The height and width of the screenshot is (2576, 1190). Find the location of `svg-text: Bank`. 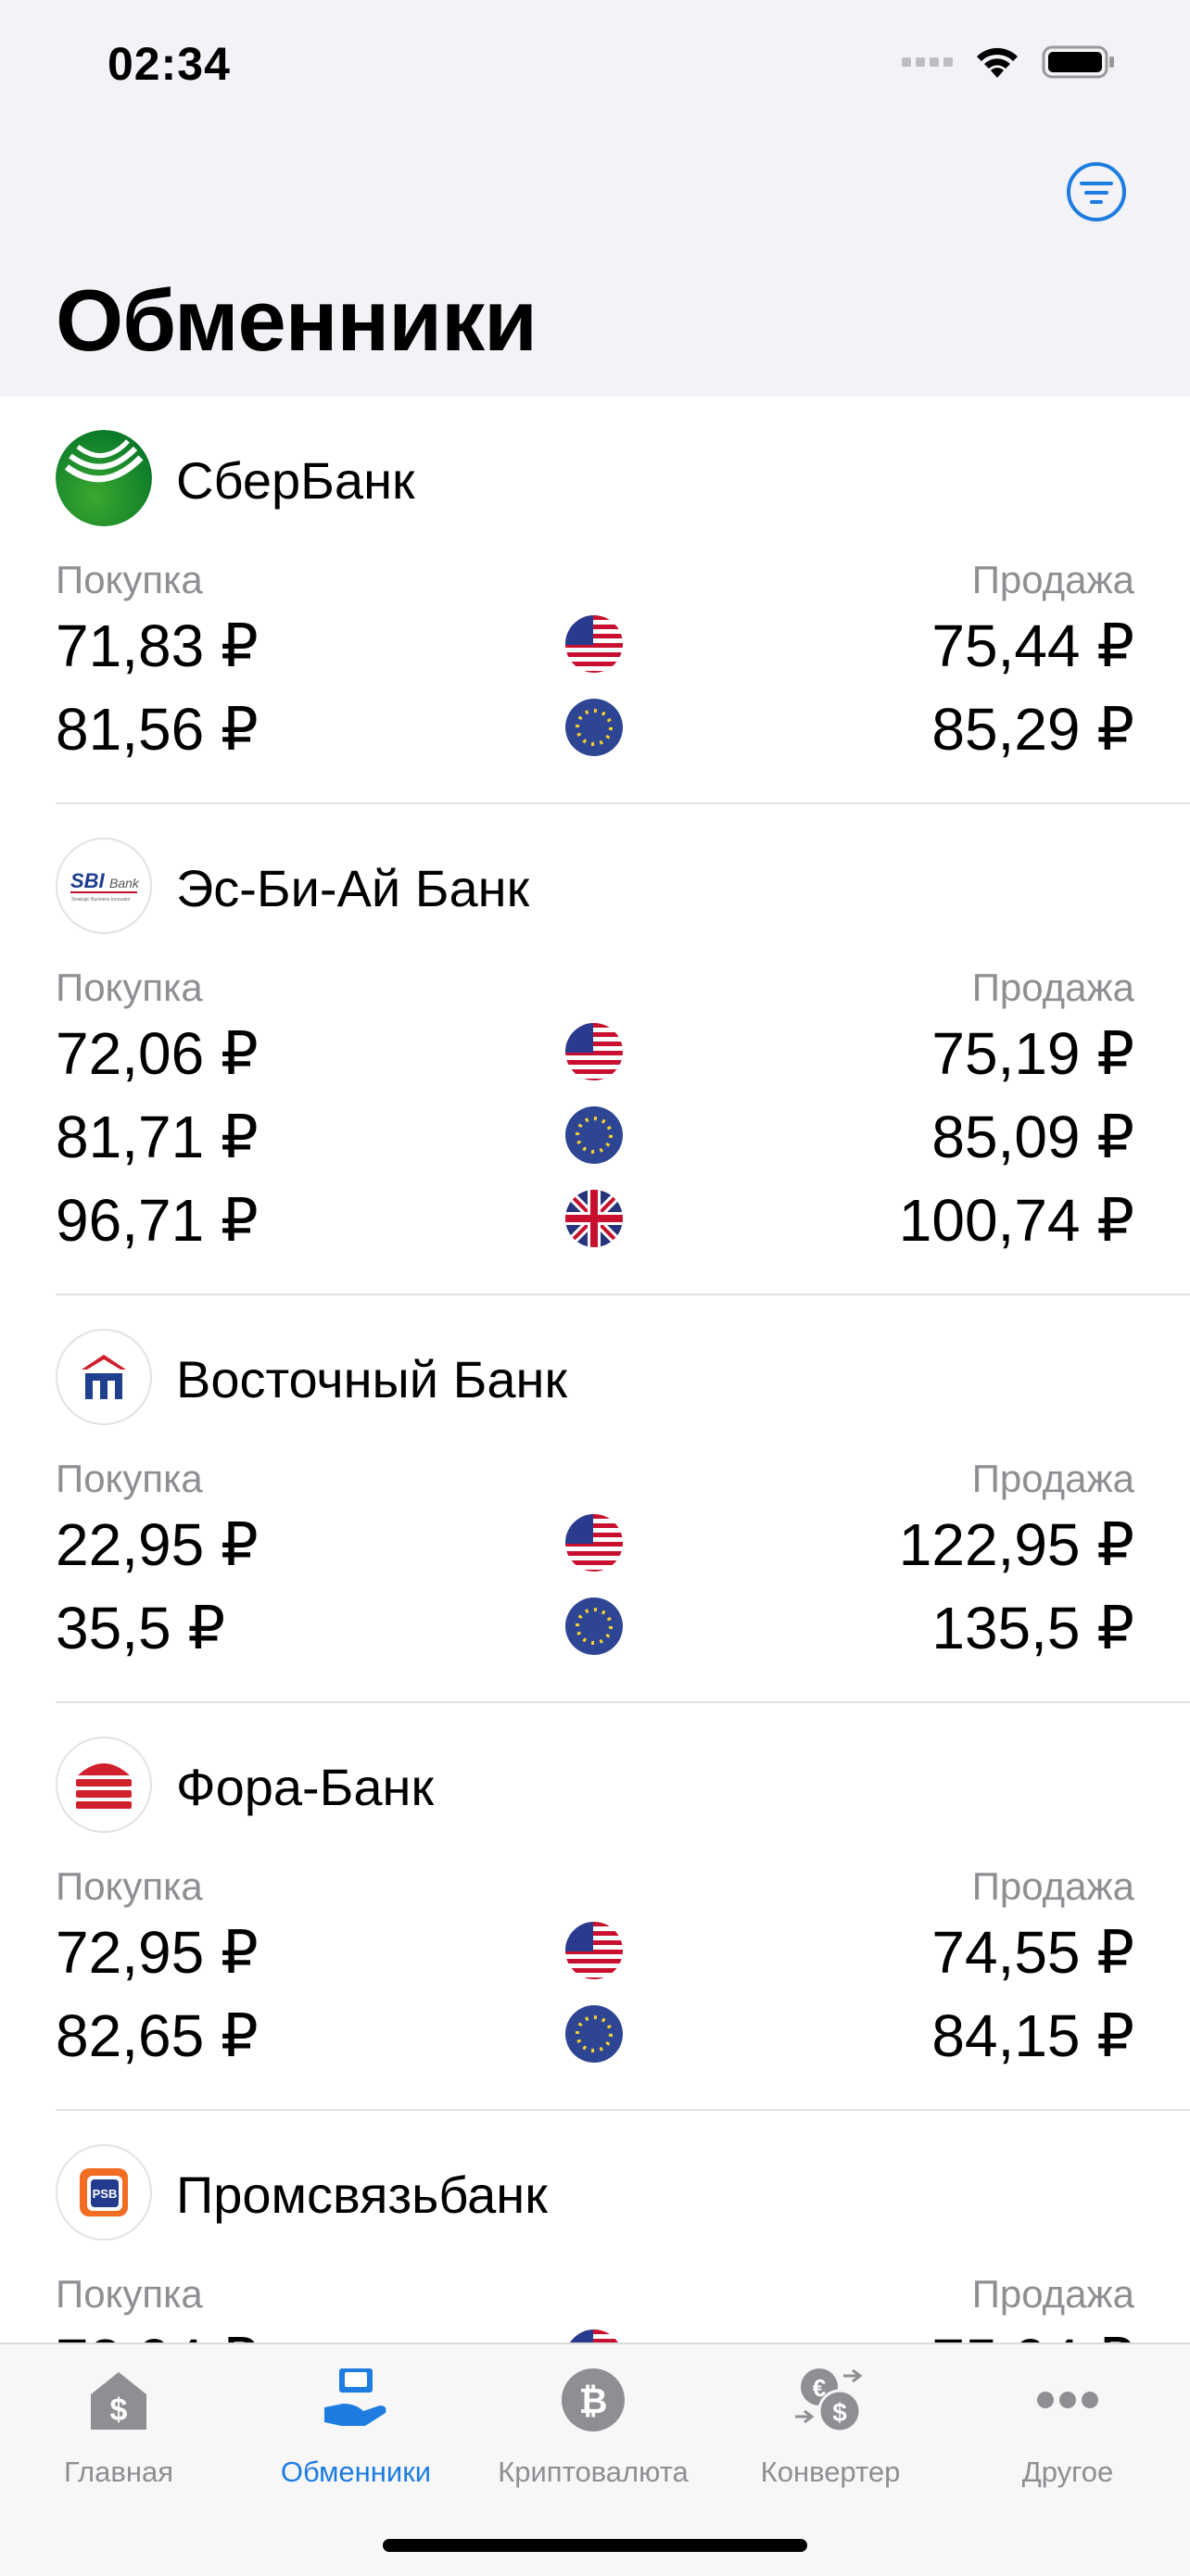

svg-text: Bank is located at coordinates (124, 883).